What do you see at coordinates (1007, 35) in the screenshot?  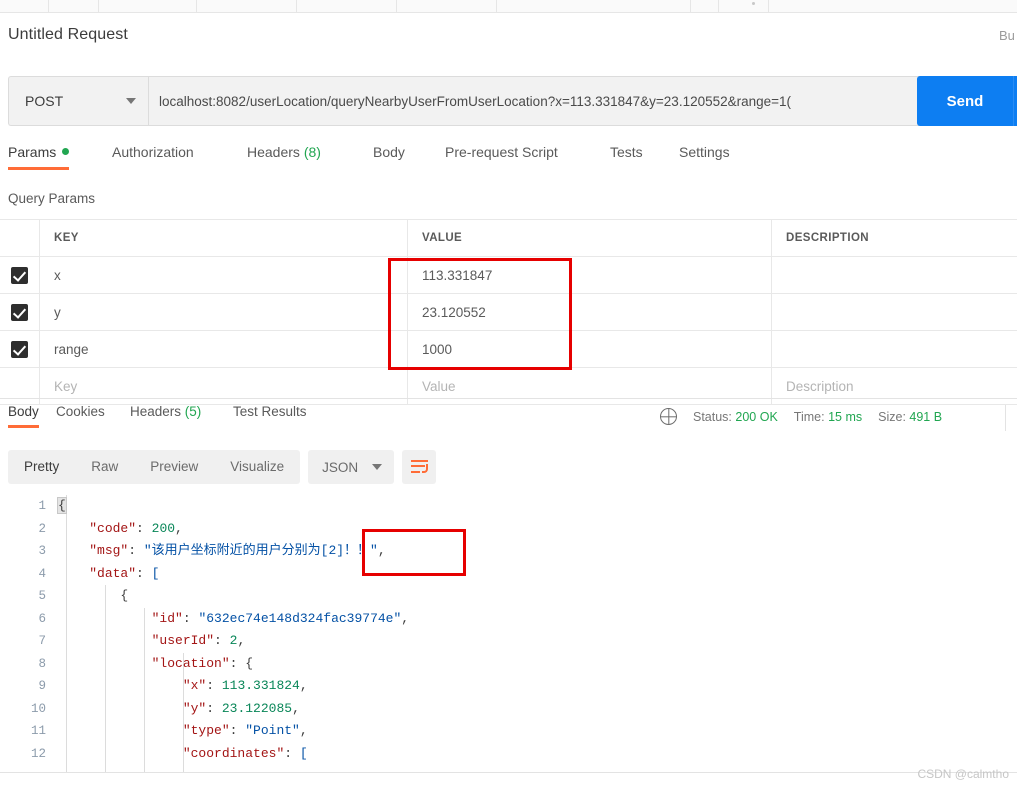 I see `build-label: Bu` at bounding box center [1007, 35].